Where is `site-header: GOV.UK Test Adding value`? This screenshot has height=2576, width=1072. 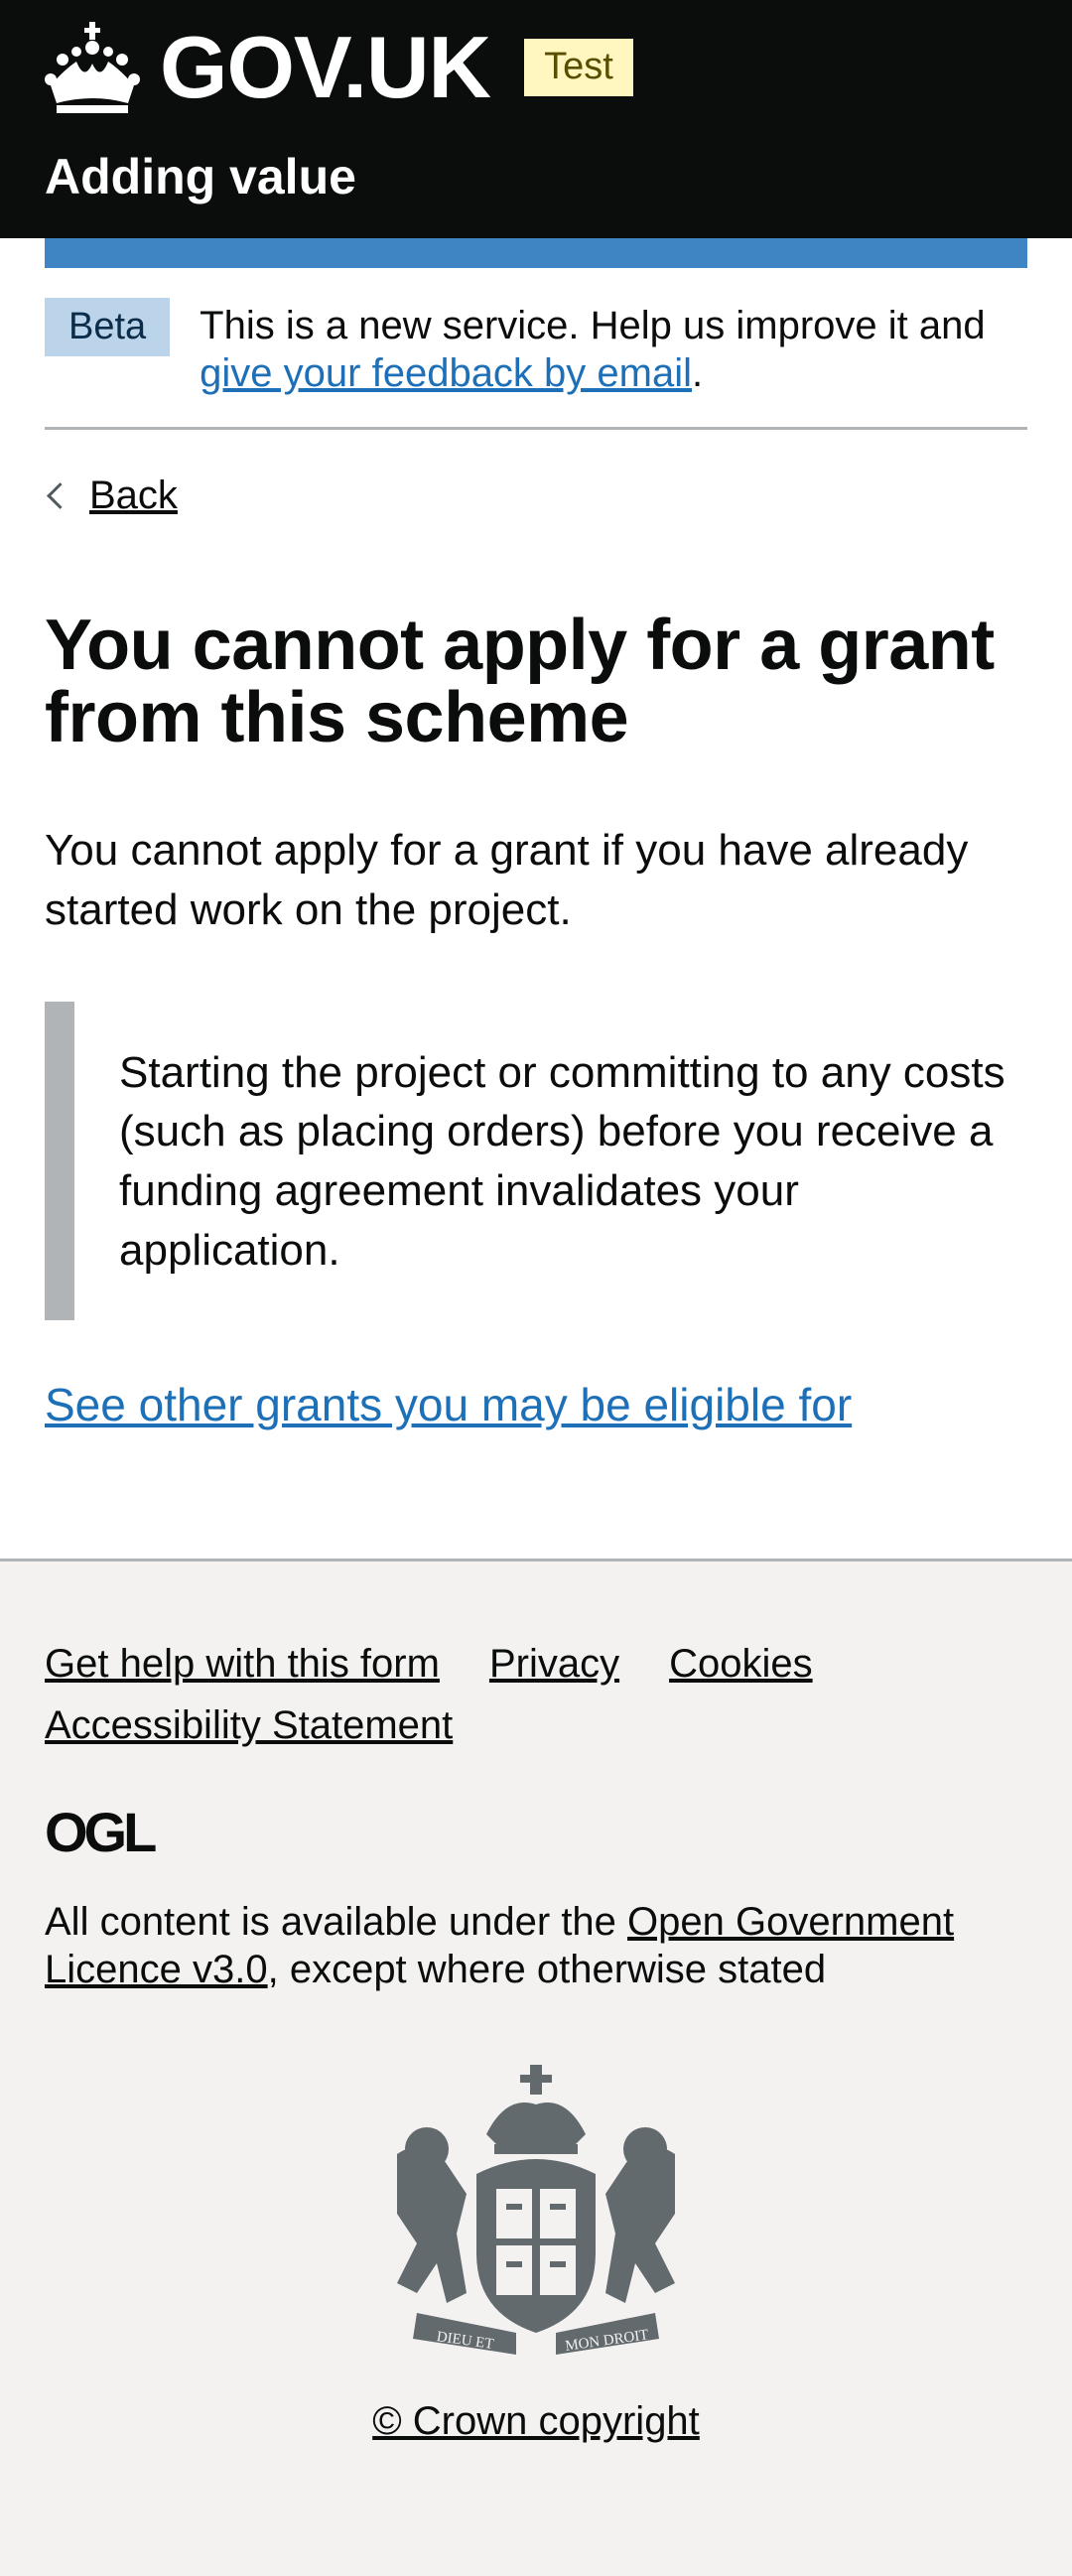
site-header: GOV.UK Test Adding value is located at coordinates (536, 119).